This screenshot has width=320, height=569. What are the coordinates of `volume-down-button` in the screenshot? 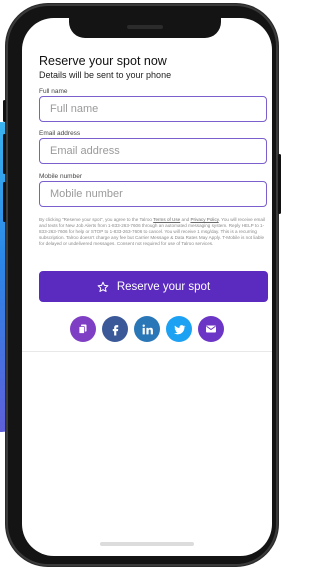 It's located at (4, 202).